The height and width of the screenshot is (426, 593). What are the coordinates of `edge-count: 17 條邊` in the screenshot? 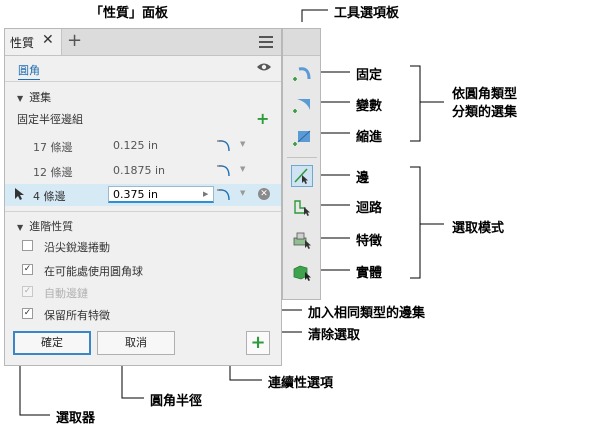 It's located at (53, 147).